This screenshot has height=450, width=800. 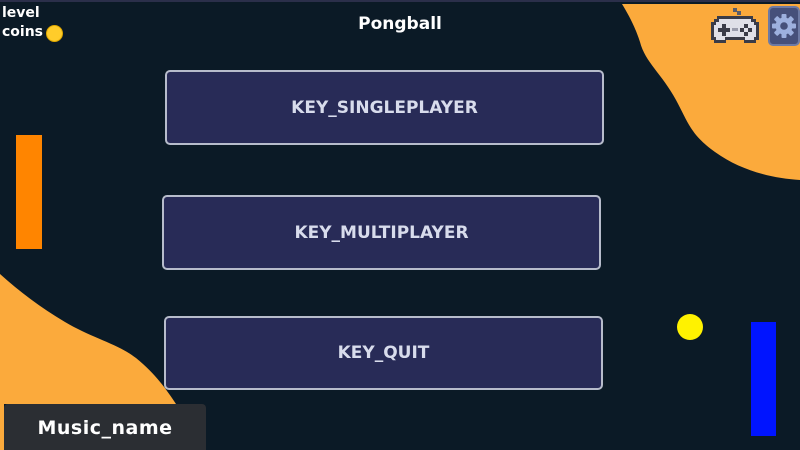 I want to click on gamepad-button, so click(x=735, y=26).